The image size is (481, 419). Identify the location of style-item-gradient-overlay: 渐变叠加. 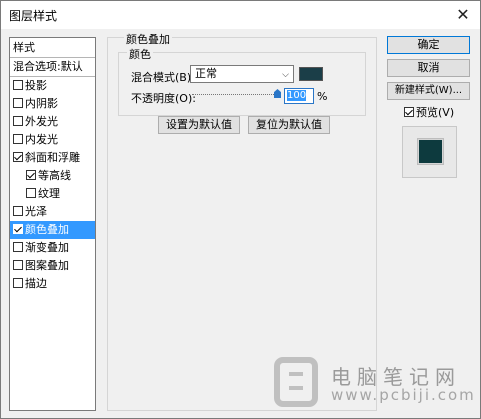
(52, 248).